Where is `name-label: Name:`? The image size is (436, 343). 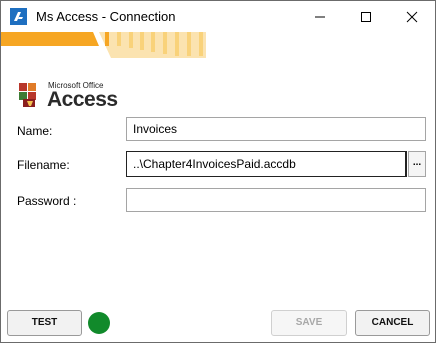
name-label: Name: is located at coordinates (35, 131).